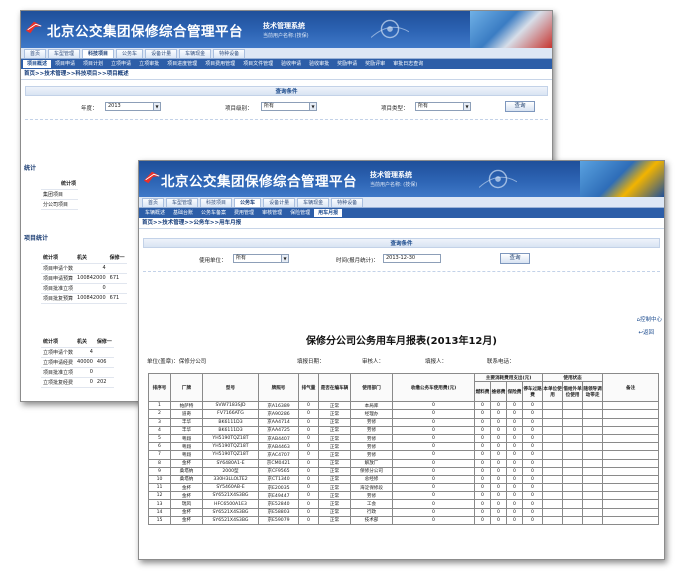 Image resolution: width=690 pixels, height=578 pixels. Describe the element at coordinates (404, 447) in the screenshot. I see `table-row: 6 粤翔 YH5190TQZ18T 京AB4463 0 正常 劳修 0 0 0 0 0` at that location.